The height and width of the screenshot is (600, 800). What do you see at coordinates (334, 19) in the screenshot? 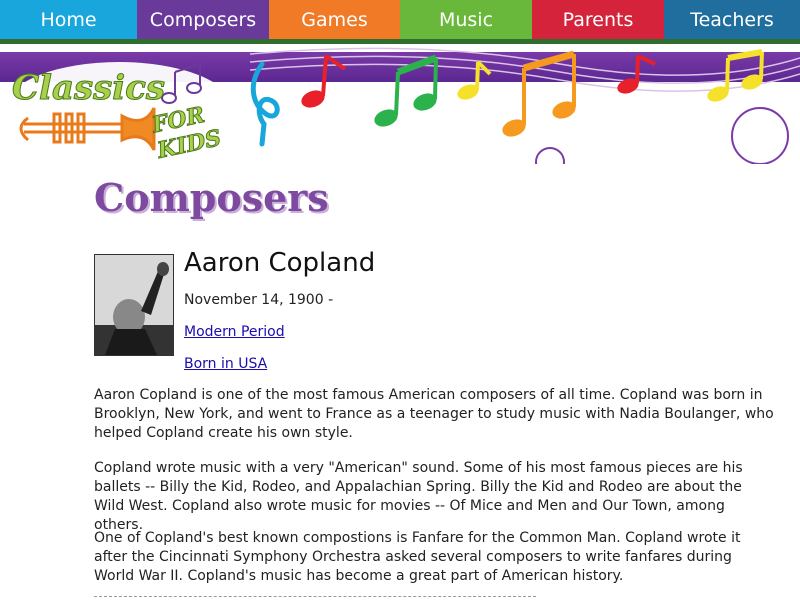
I see `nav-games: Games` at bounding box center [334, 19].